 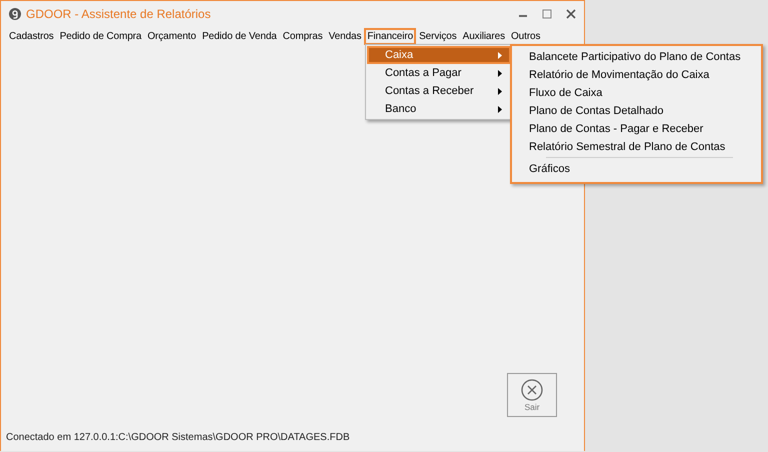 What do you see at coordinates (532, 389) in the screenshot?
I see `close-circle-icon` at bounding box center [532, 389].